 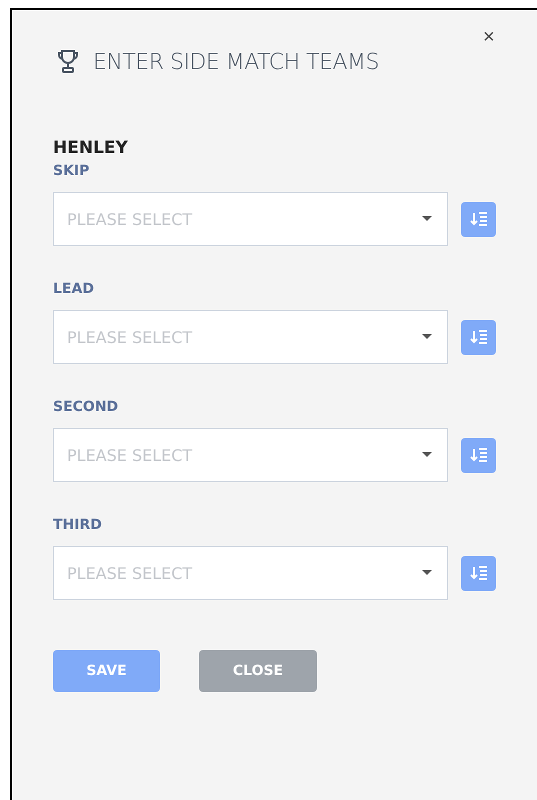 What do you see at coordinates (85, 407) in the screenshot?
I see `field-label: SECOND` at bounding box center [85, 407].